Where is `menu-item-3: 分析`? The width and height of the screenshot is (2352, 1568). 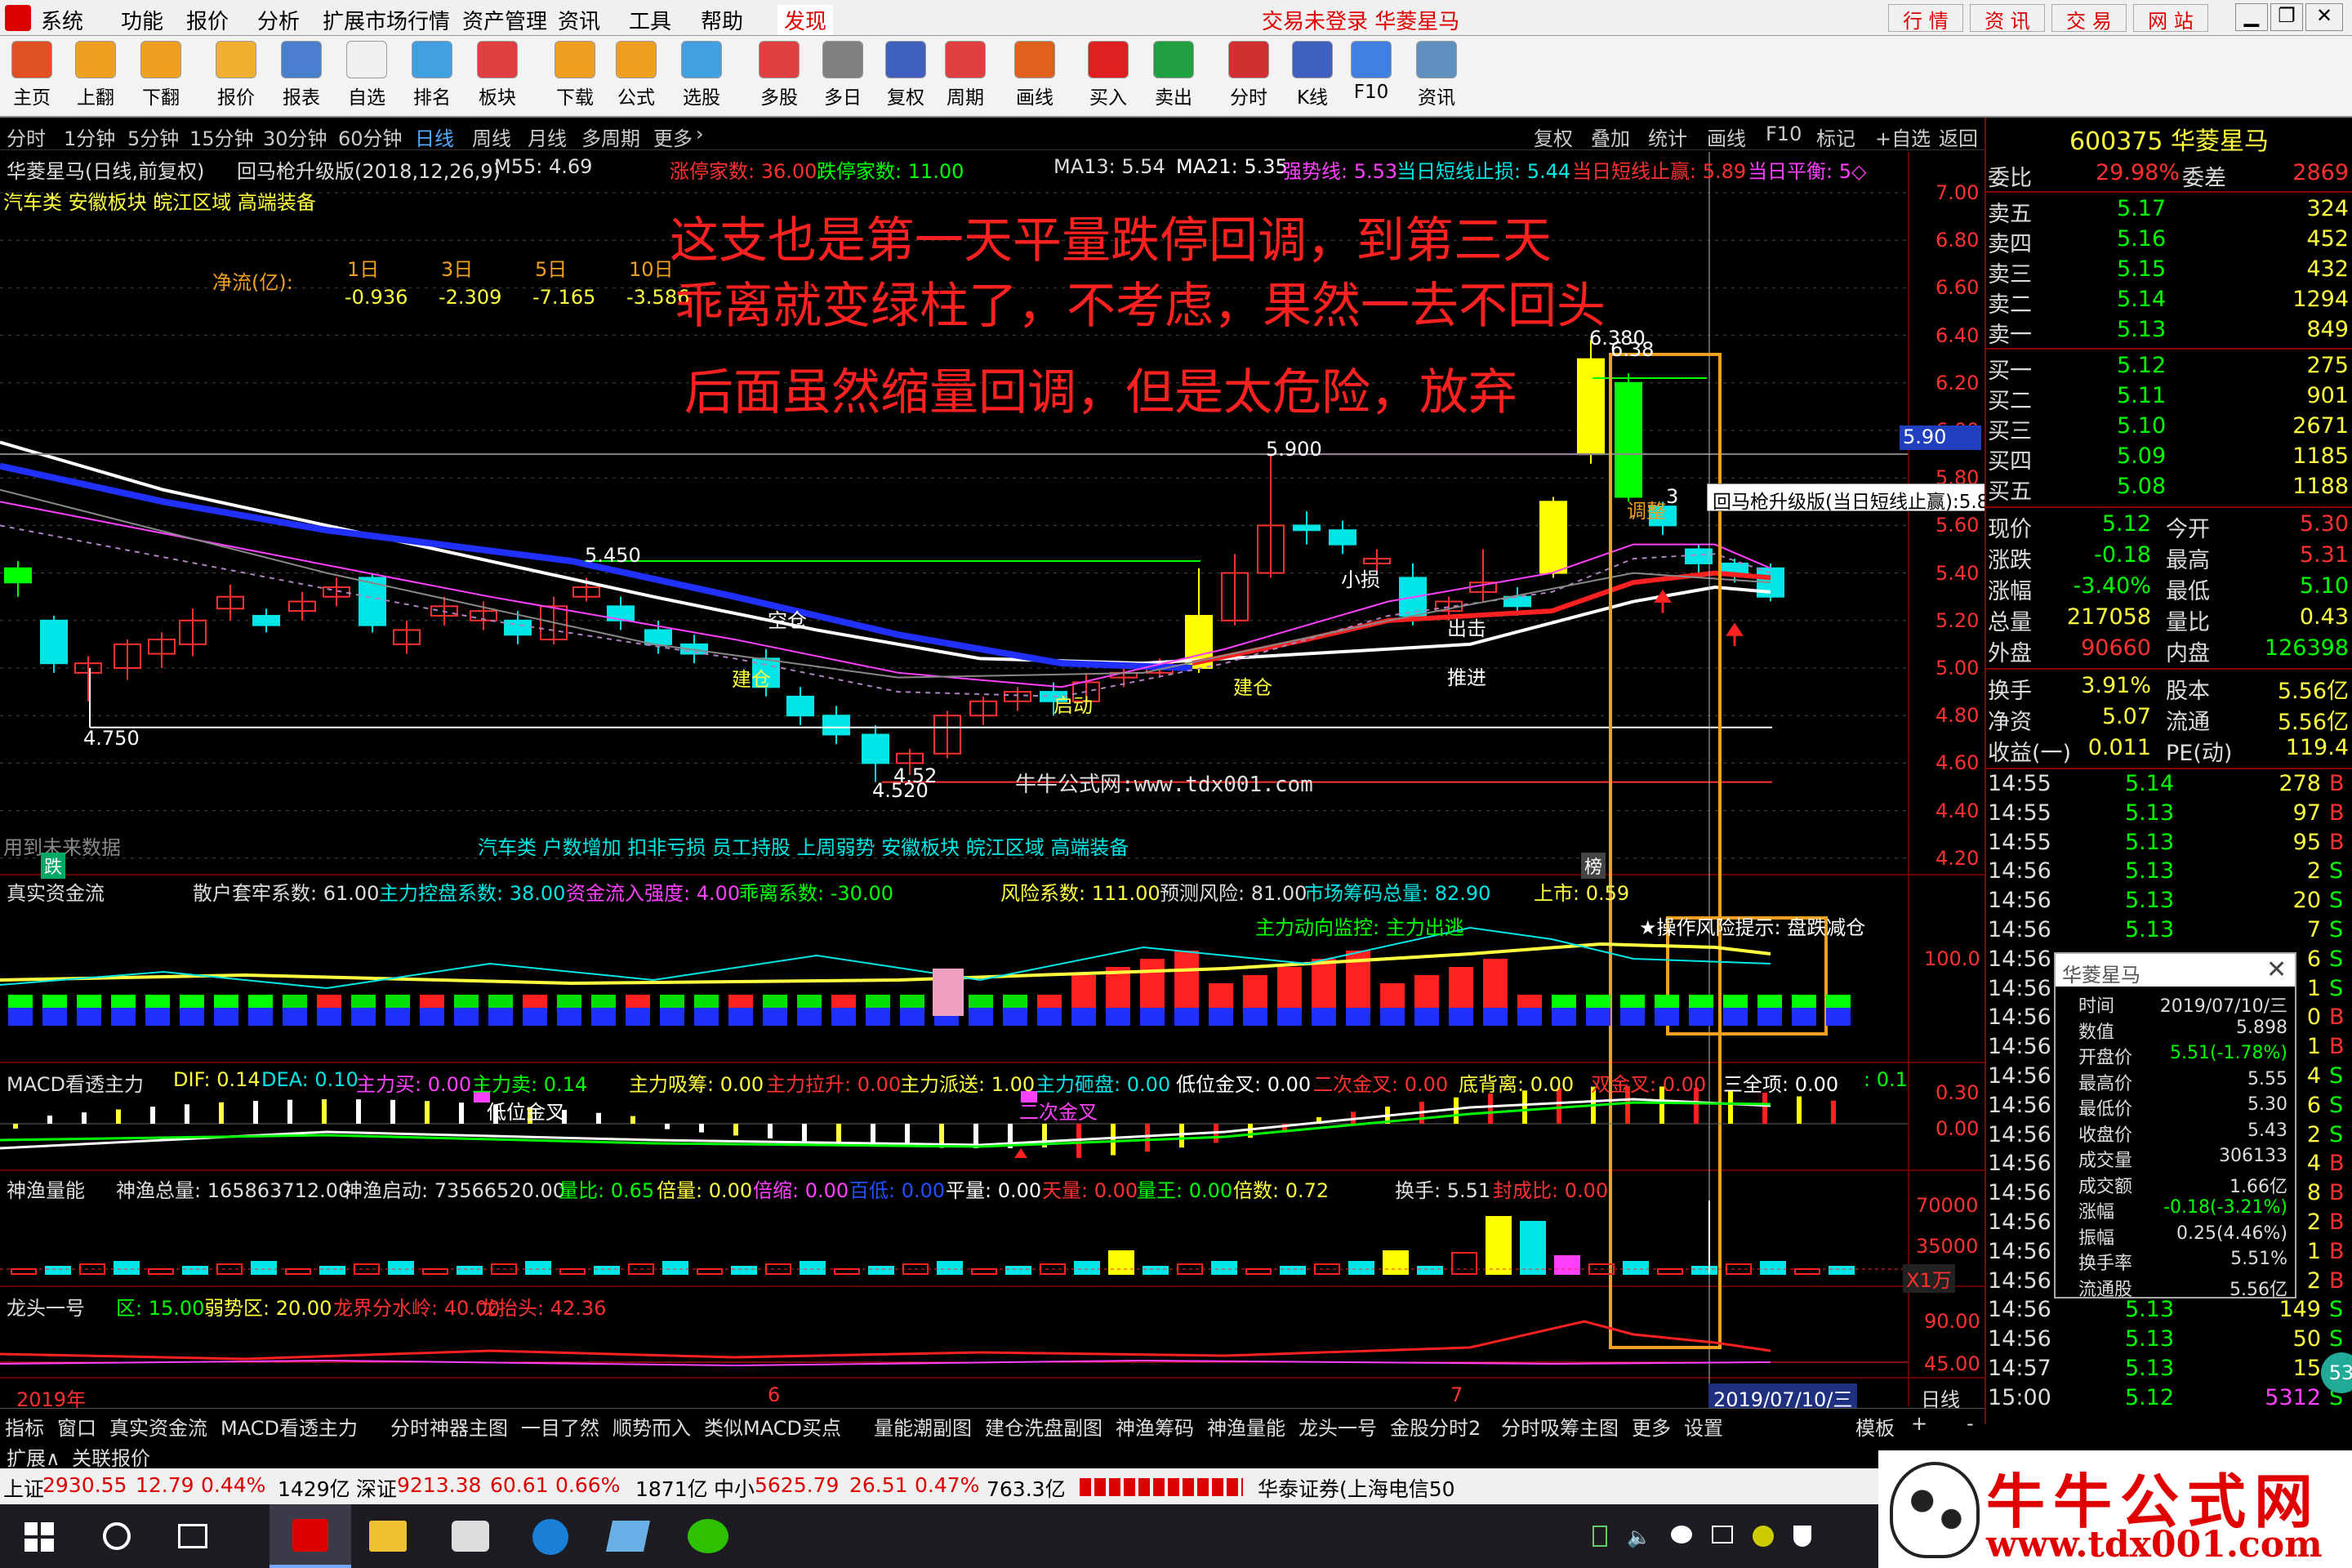
menu-item-3: 分析 is located at coordinates (278, 20).